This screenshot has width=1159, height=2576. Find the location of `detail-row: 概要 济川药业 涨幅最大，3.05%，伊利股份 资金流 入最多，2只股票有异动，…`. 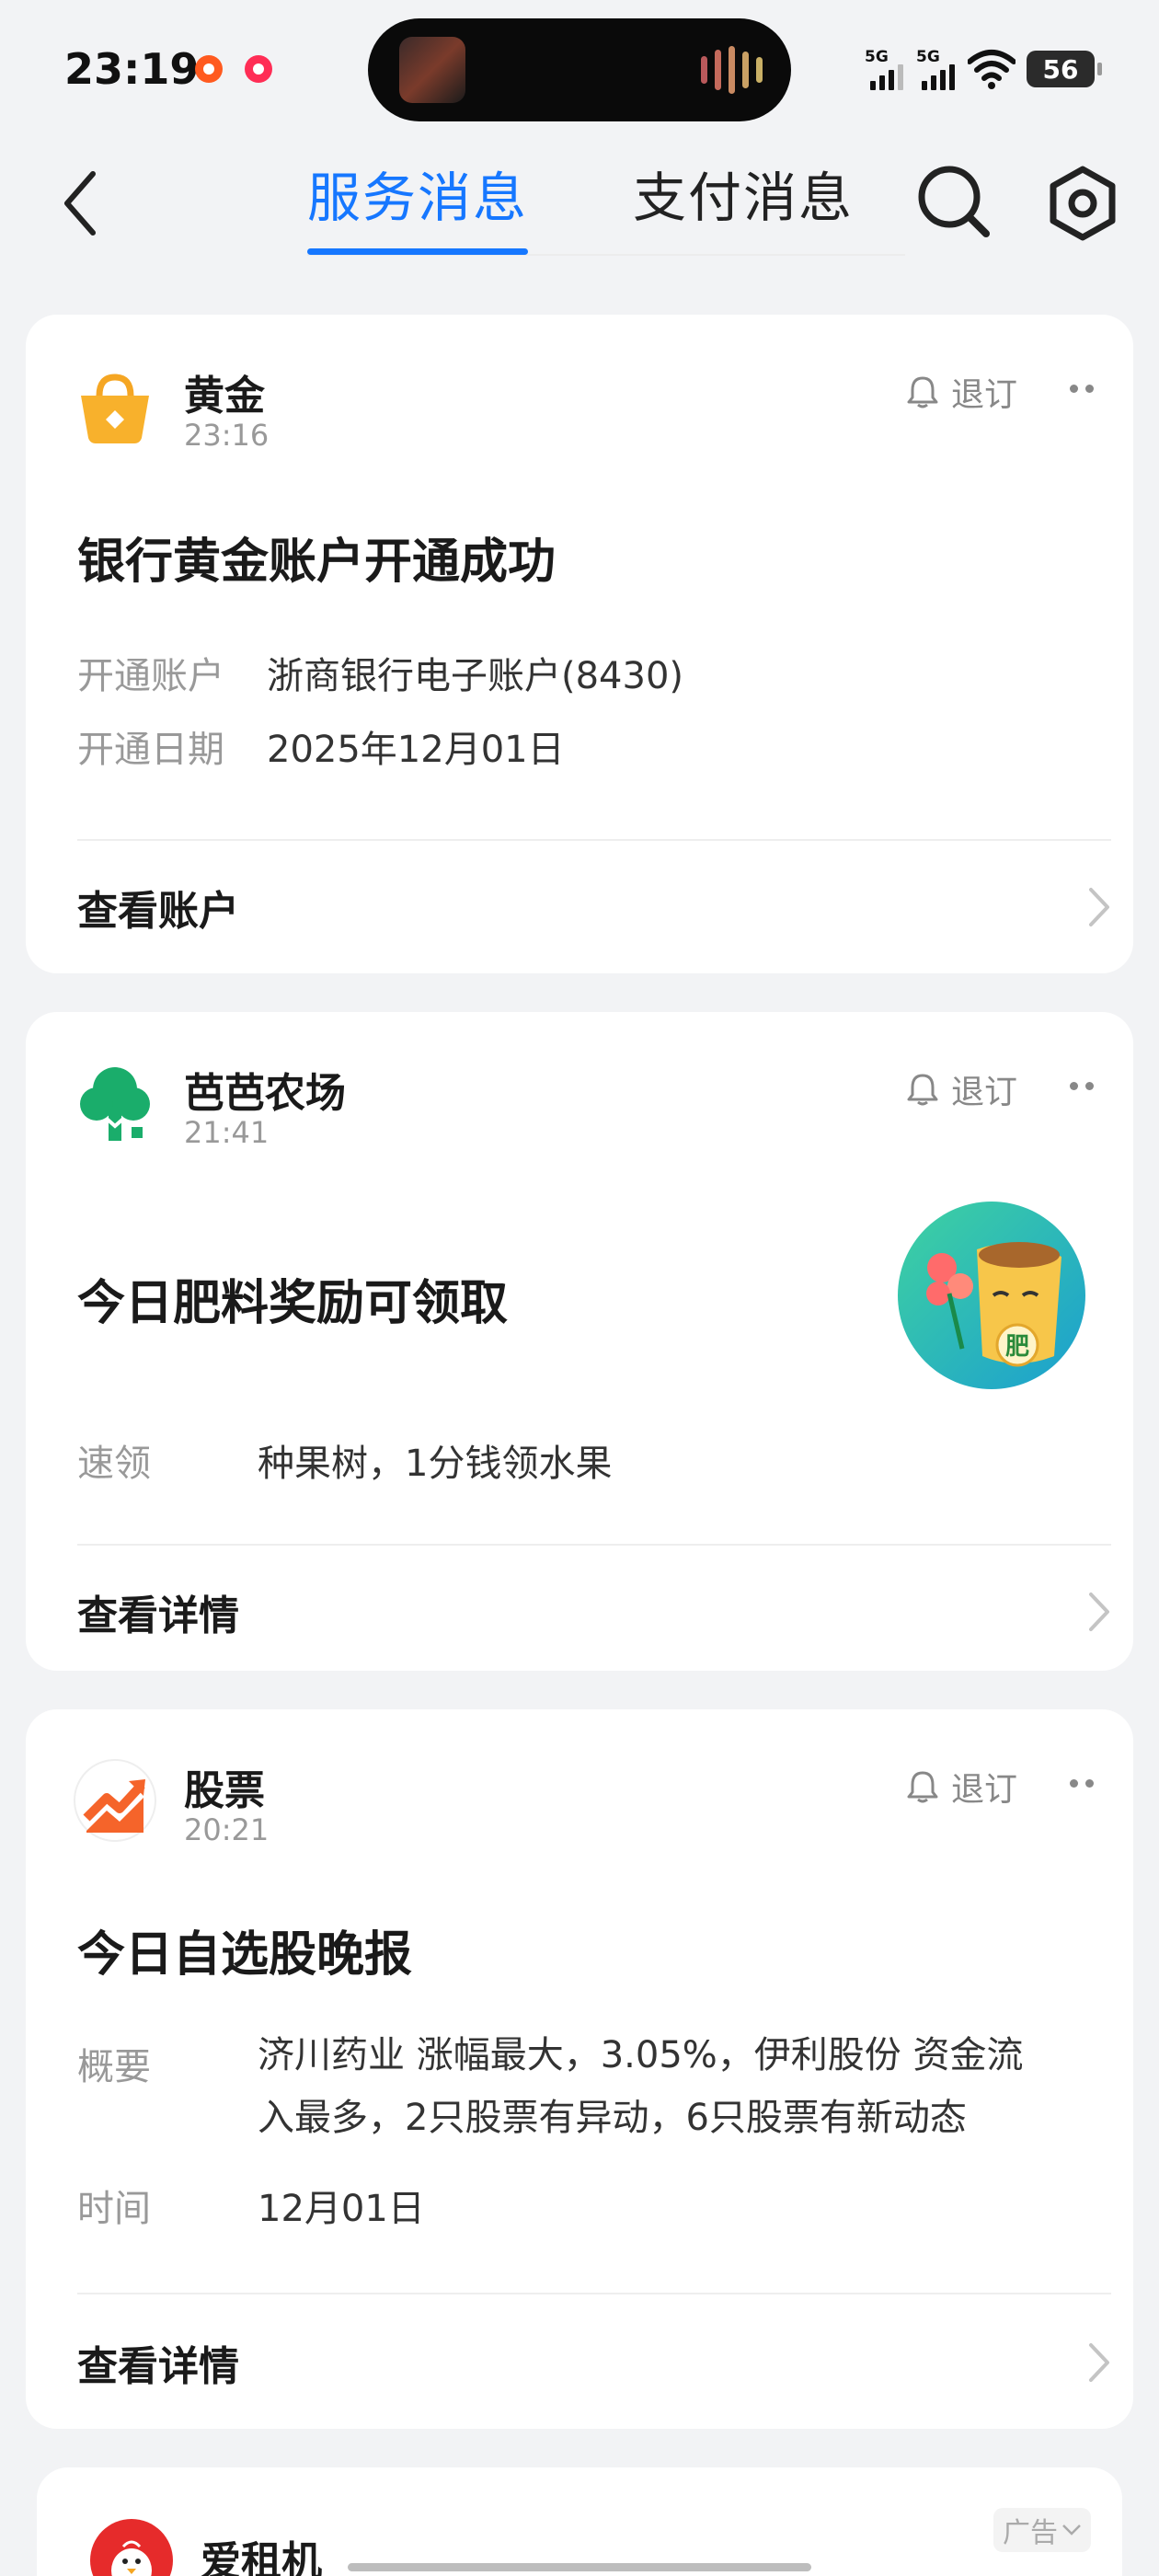

detail-row: 概要 济川药业 涨幅最大，3.05%，伊利股份 资金流 入最多，2只股票有异动，… is located at coordinates (550, 2091).